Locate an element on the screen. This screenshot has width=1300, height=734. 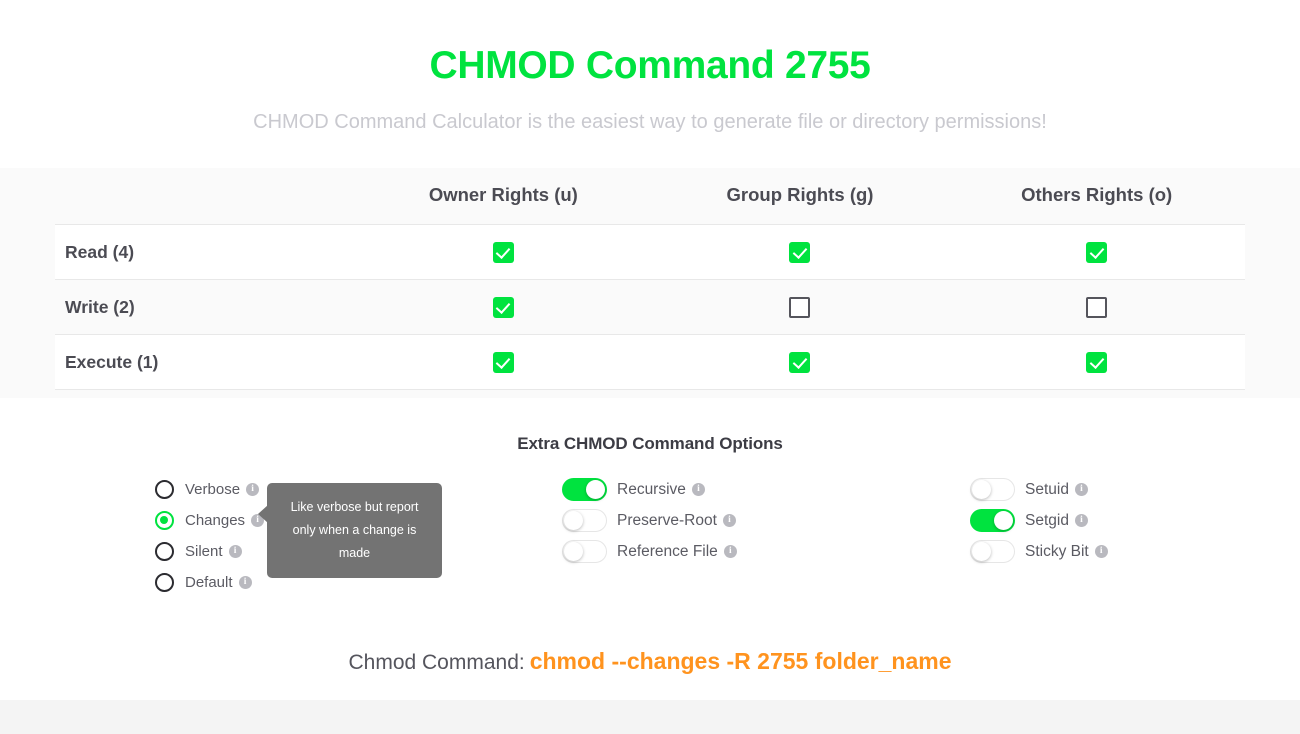
table-row: Execute (1) is located at coordinates (650, 362).